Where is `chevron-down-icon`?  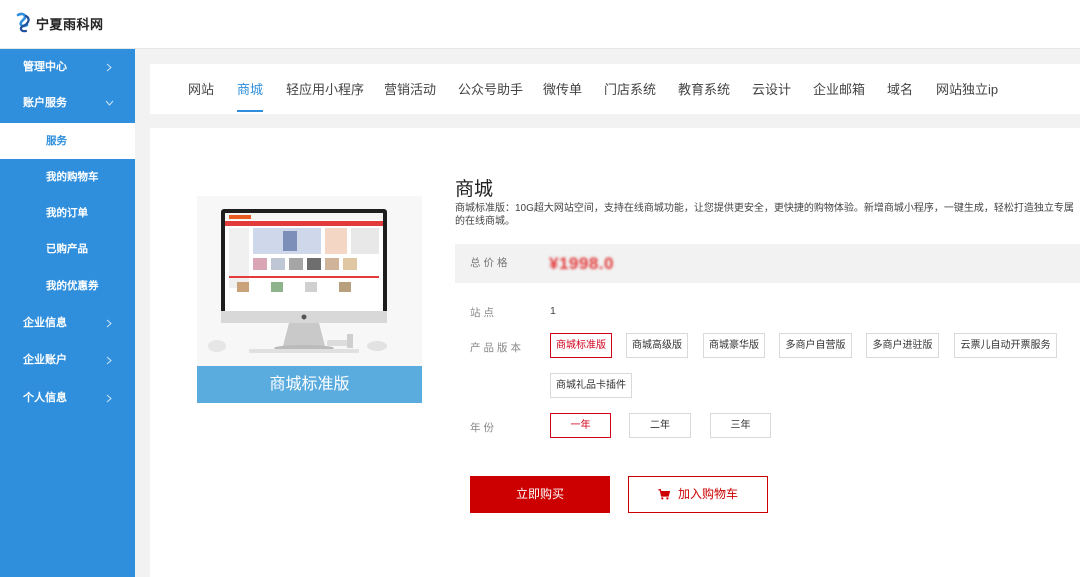 chevron-down-icon is located at coordinates (109, 103).